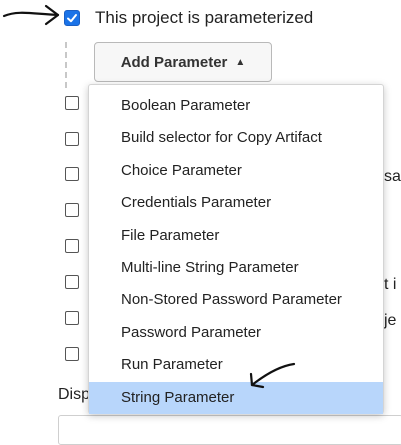  What do you see at coordinates (236, 333) in the screenshot?
I see `menu-item-password-parameter: Password Parameter` at bounding box center [236, 333].